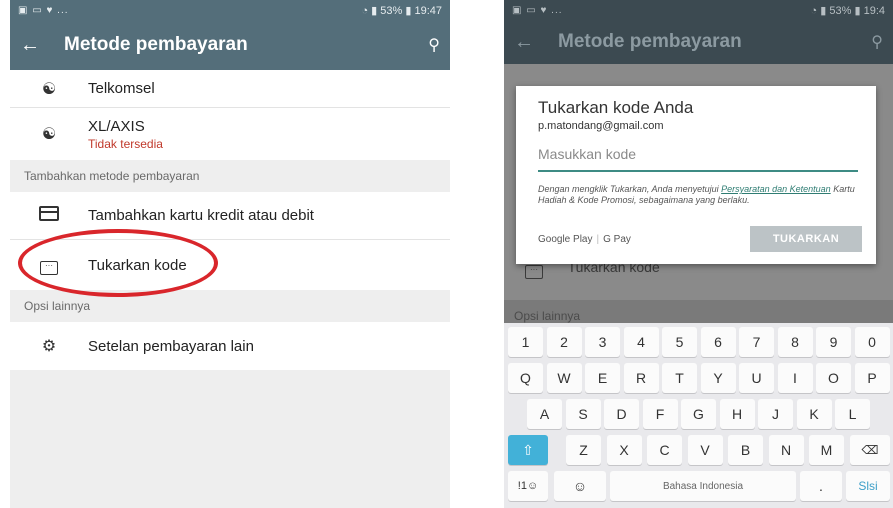 Image resolution: width=893 pixels, height=508 pixels. Describe the element at coordinates (664, 450) in the screenshot. I see `key-c: C` at that location.